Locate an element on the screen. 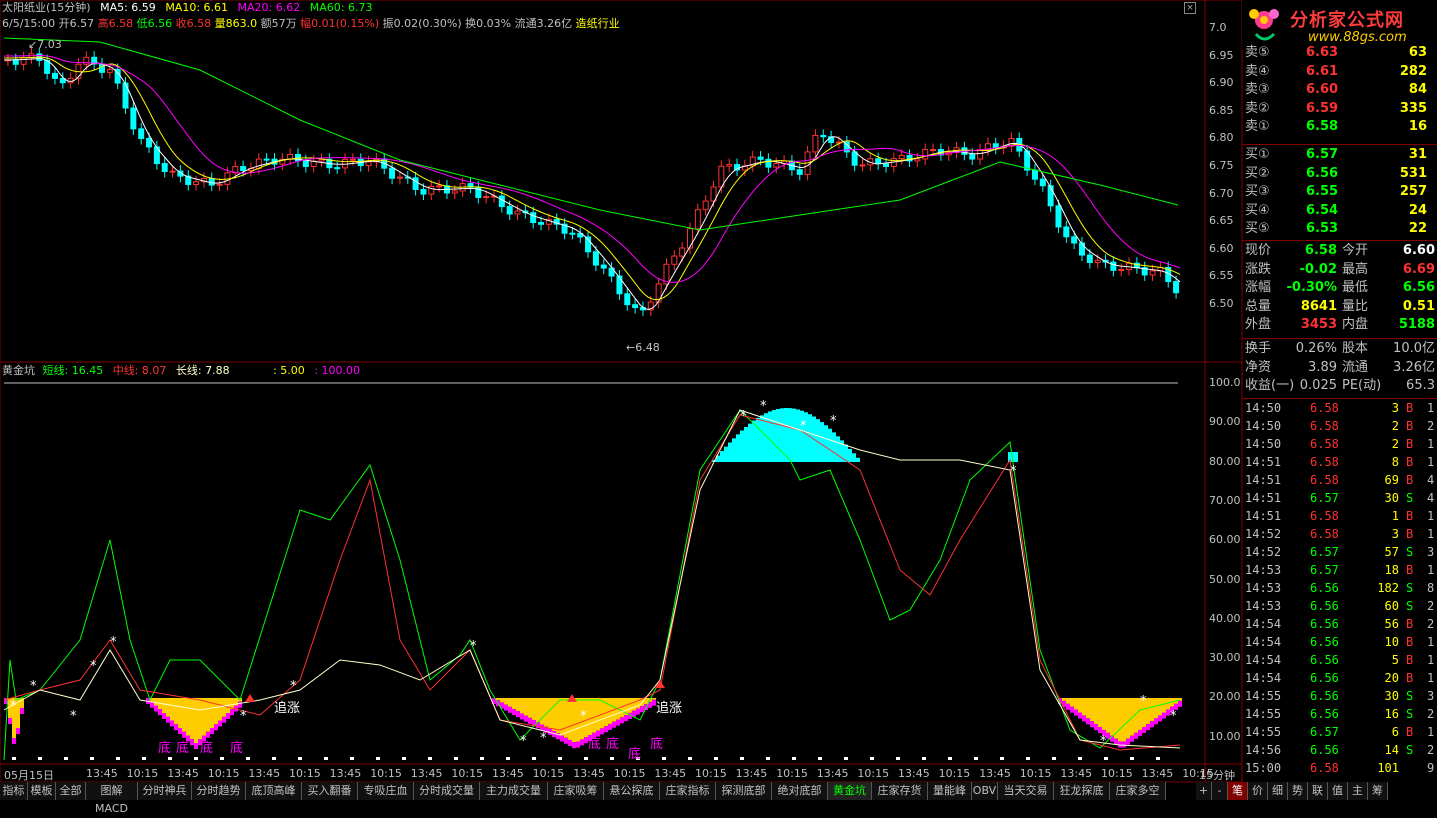 The image size is (1437, 818). panel-tab: 联 is located at coordinates (1318, 791).